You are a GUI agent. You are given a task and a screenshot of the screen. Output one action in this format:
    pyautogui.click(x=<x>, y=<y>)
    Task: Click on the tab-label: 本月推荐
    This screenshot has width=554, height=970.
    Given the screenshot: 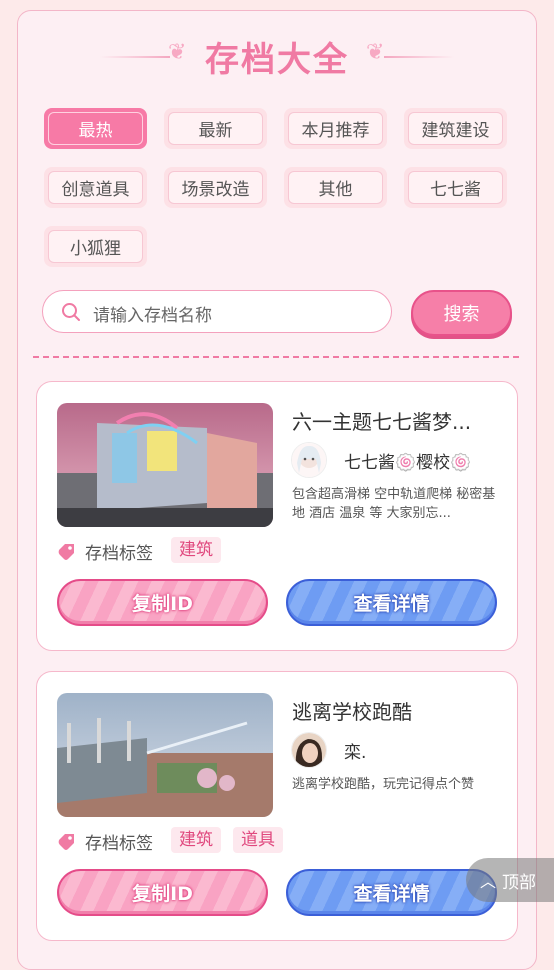 What is the action you would take?
    pyautogui.click(x=335, y=128)
    